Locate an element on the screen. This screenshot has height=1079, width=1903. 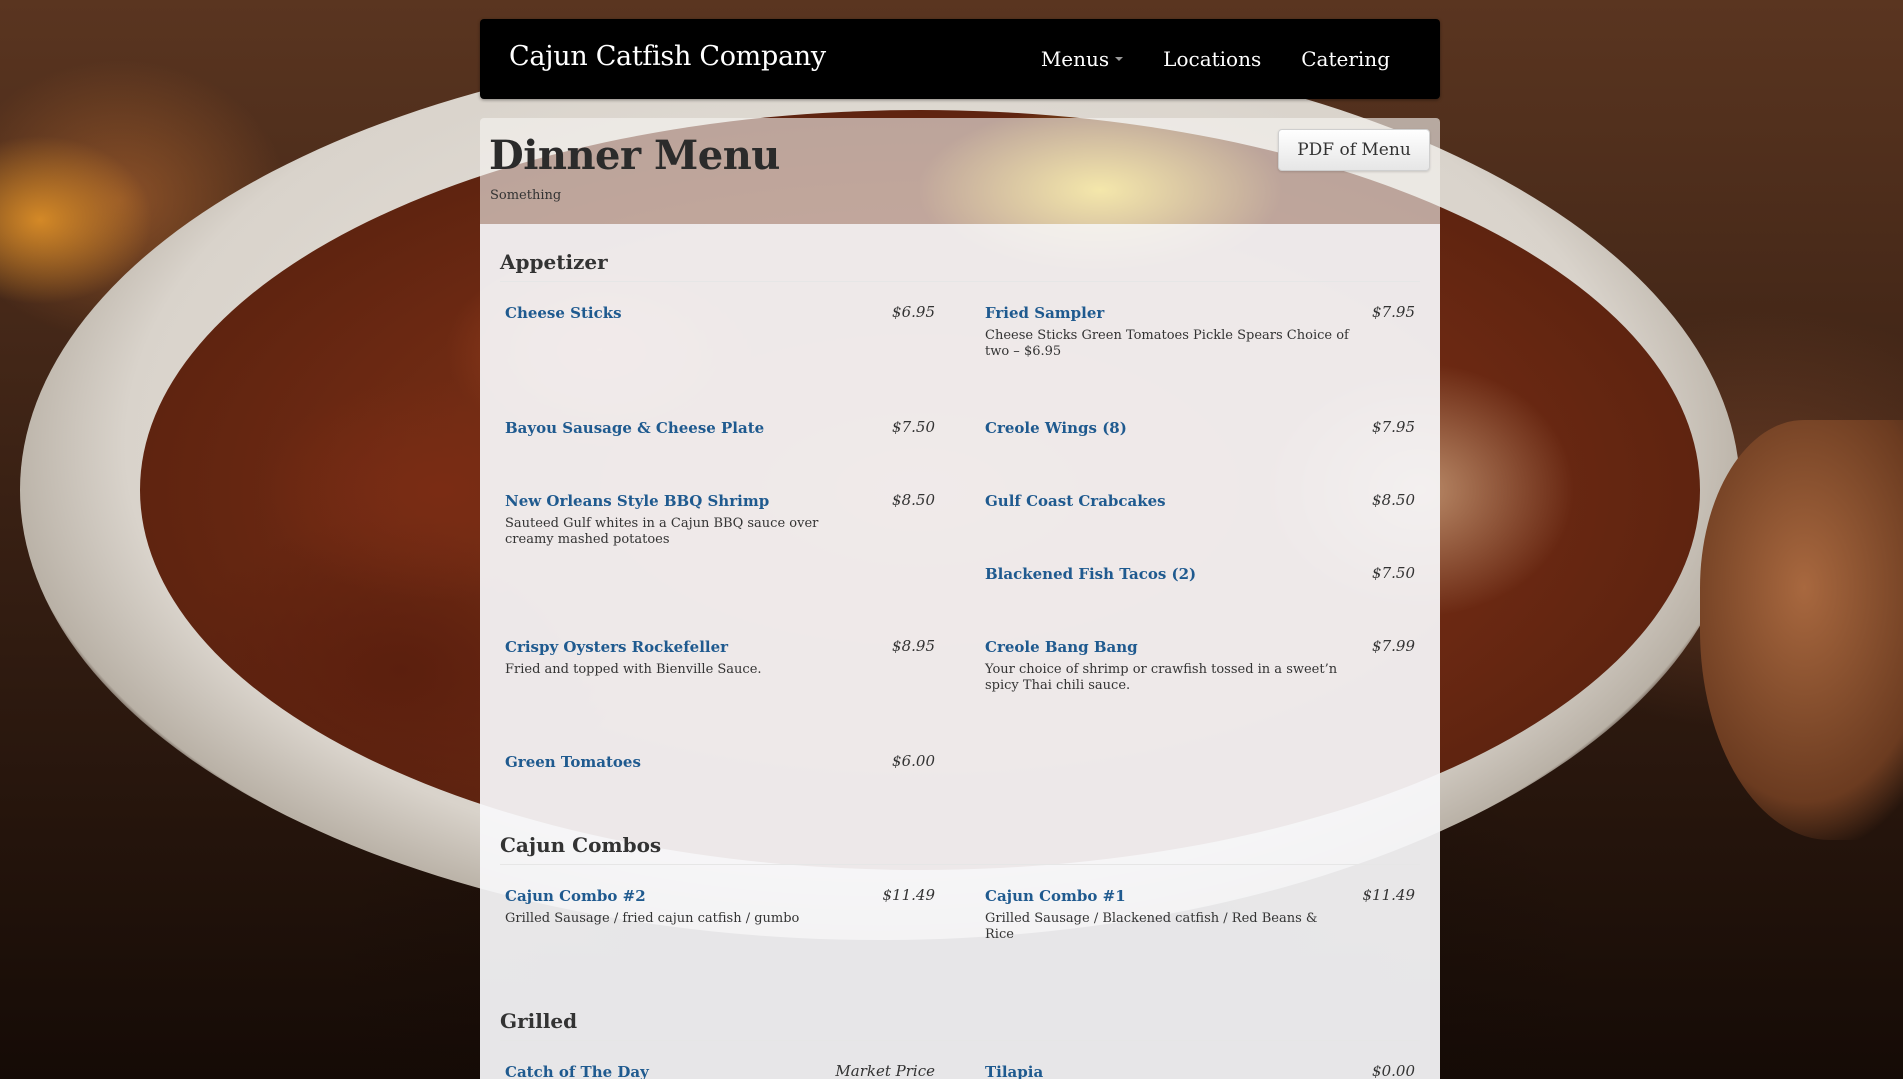
nav-catering: Catering is located at coordinates (1345, 59).